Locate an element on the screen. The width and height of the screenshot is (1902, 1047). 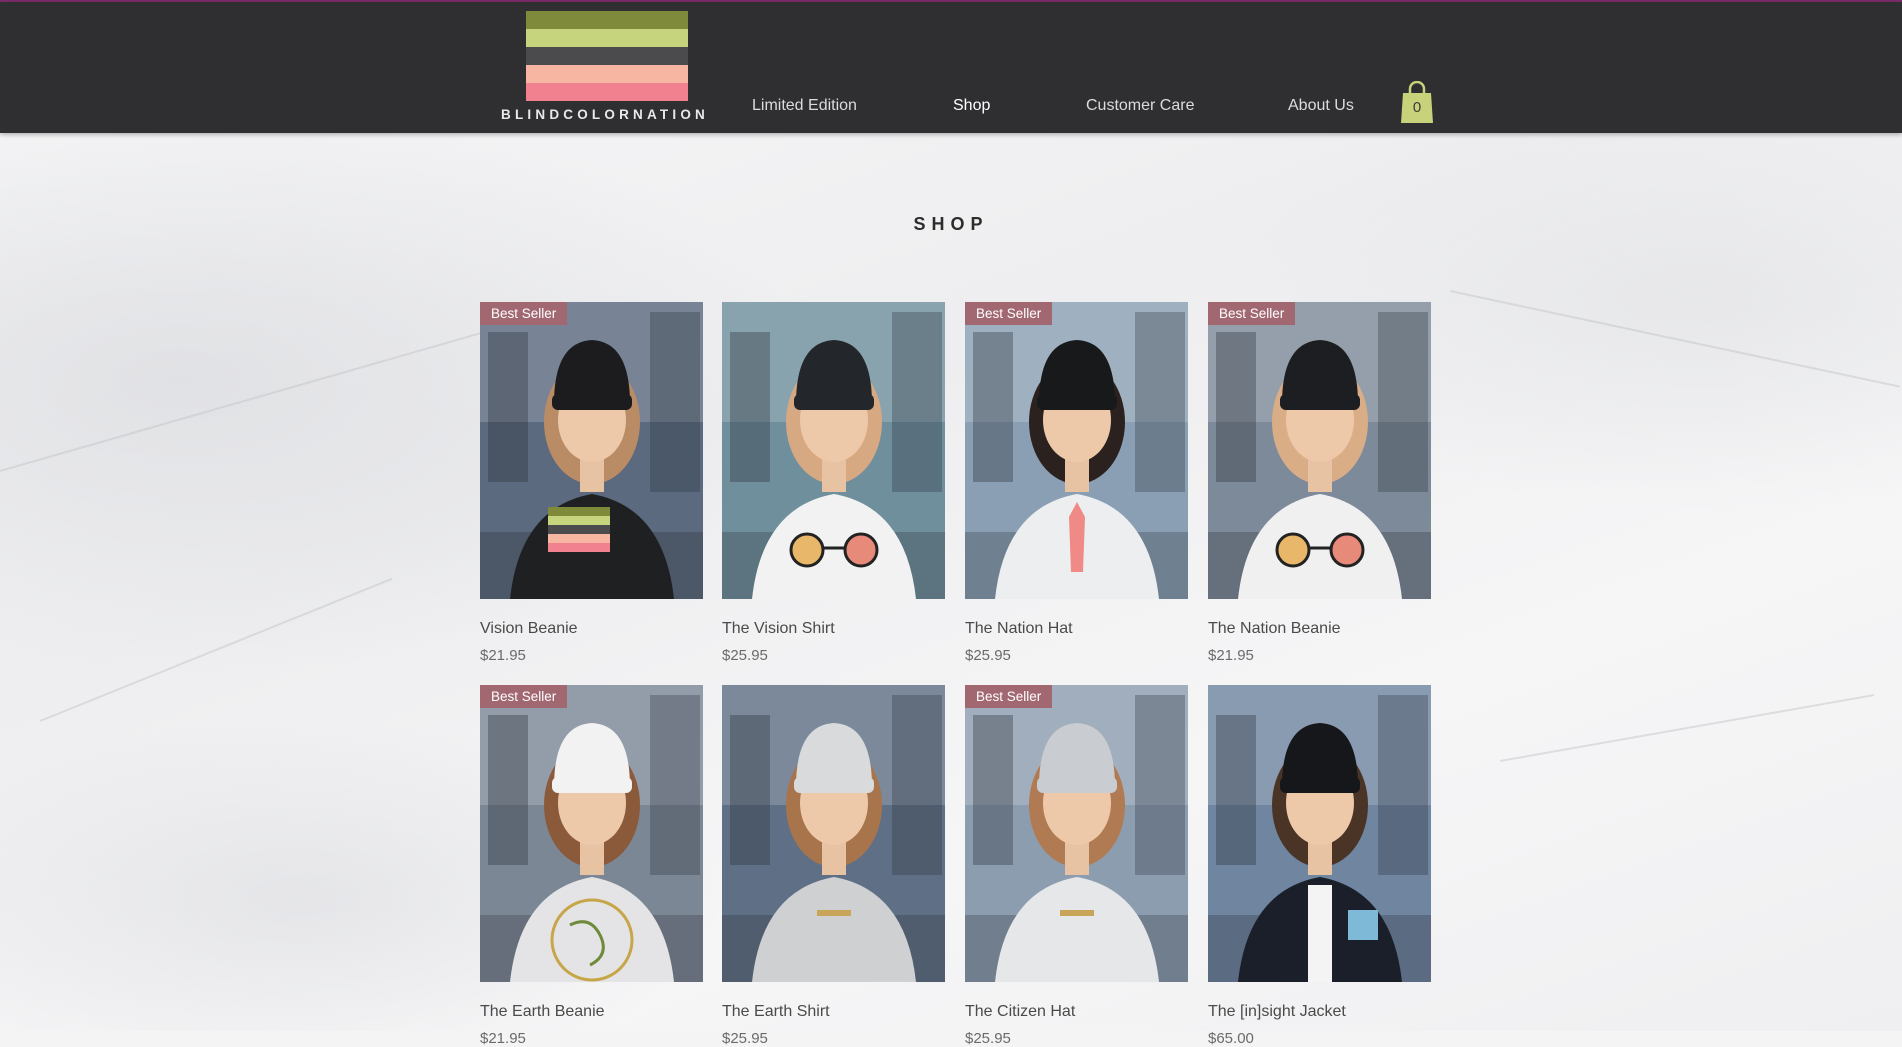
product-card: The [in]sight Jacket $65.00 is located at coordinates (1319, 866).